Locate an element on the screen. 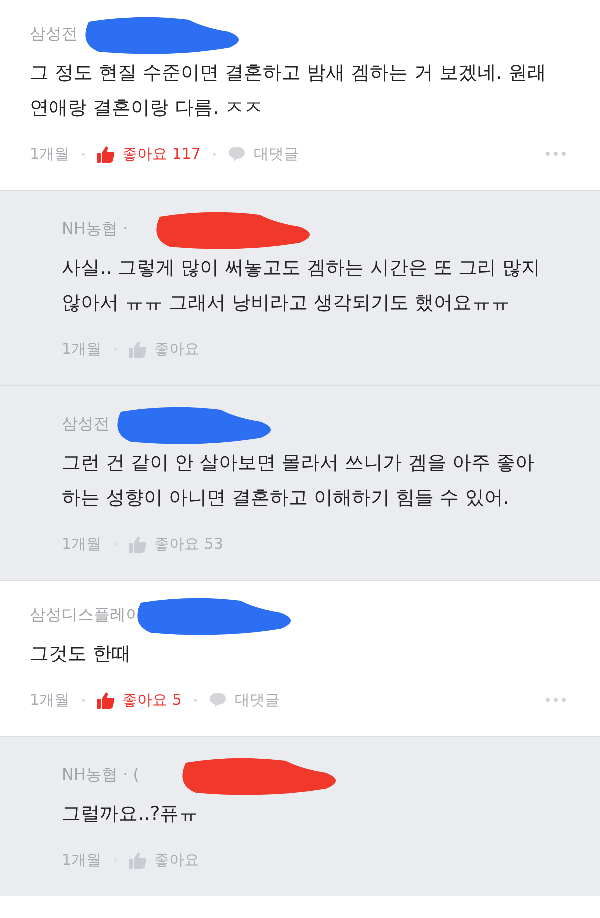 The height and width of the screenshot is (918, 600). author-name: NH농협 · ( is located at coordinates (101, 774).